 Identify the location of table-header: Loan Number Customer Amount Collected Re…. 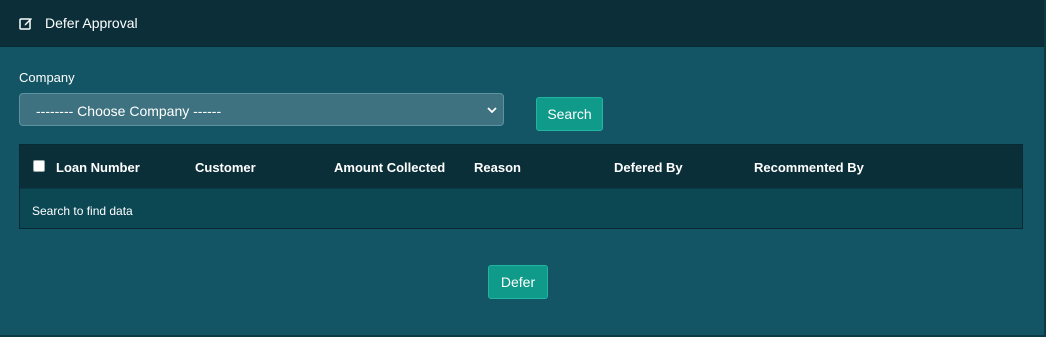
(521, 166).